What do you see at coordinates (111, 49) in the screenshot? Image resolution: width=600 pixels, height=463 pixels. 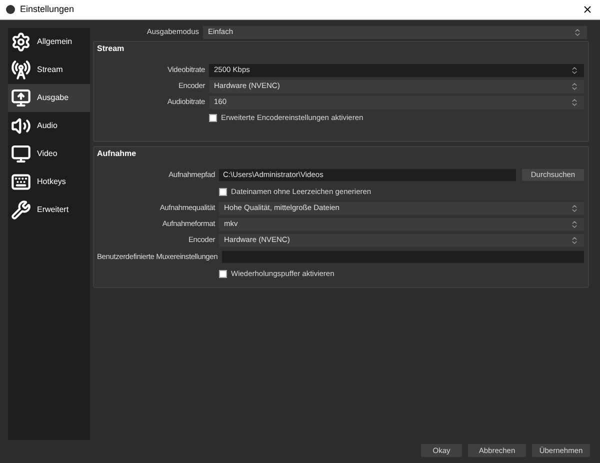 I see `group-title: Stream` at bounding box center [111, 49].